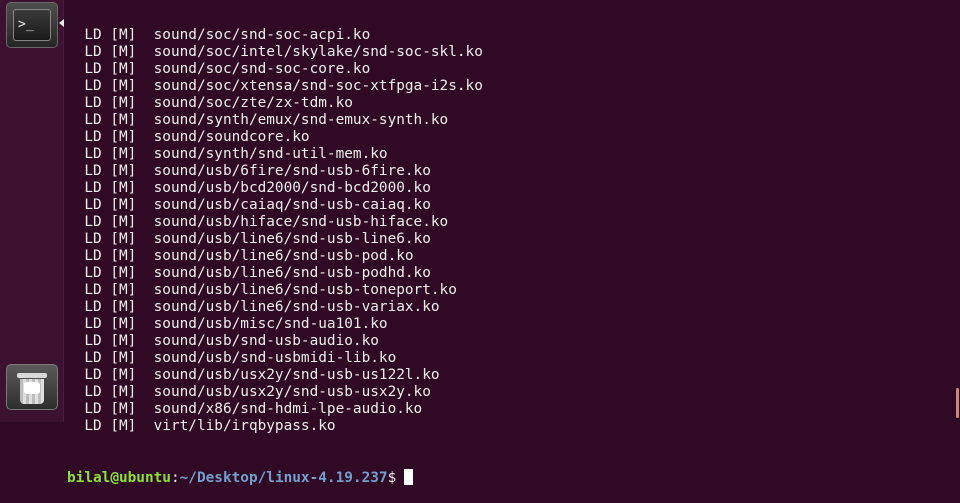 The image size is (960, 503). I want to click on terminal-output-line: LD [M] sound/usb/usx2y/snd-usb-usx2y.ko, so click(249, 392).